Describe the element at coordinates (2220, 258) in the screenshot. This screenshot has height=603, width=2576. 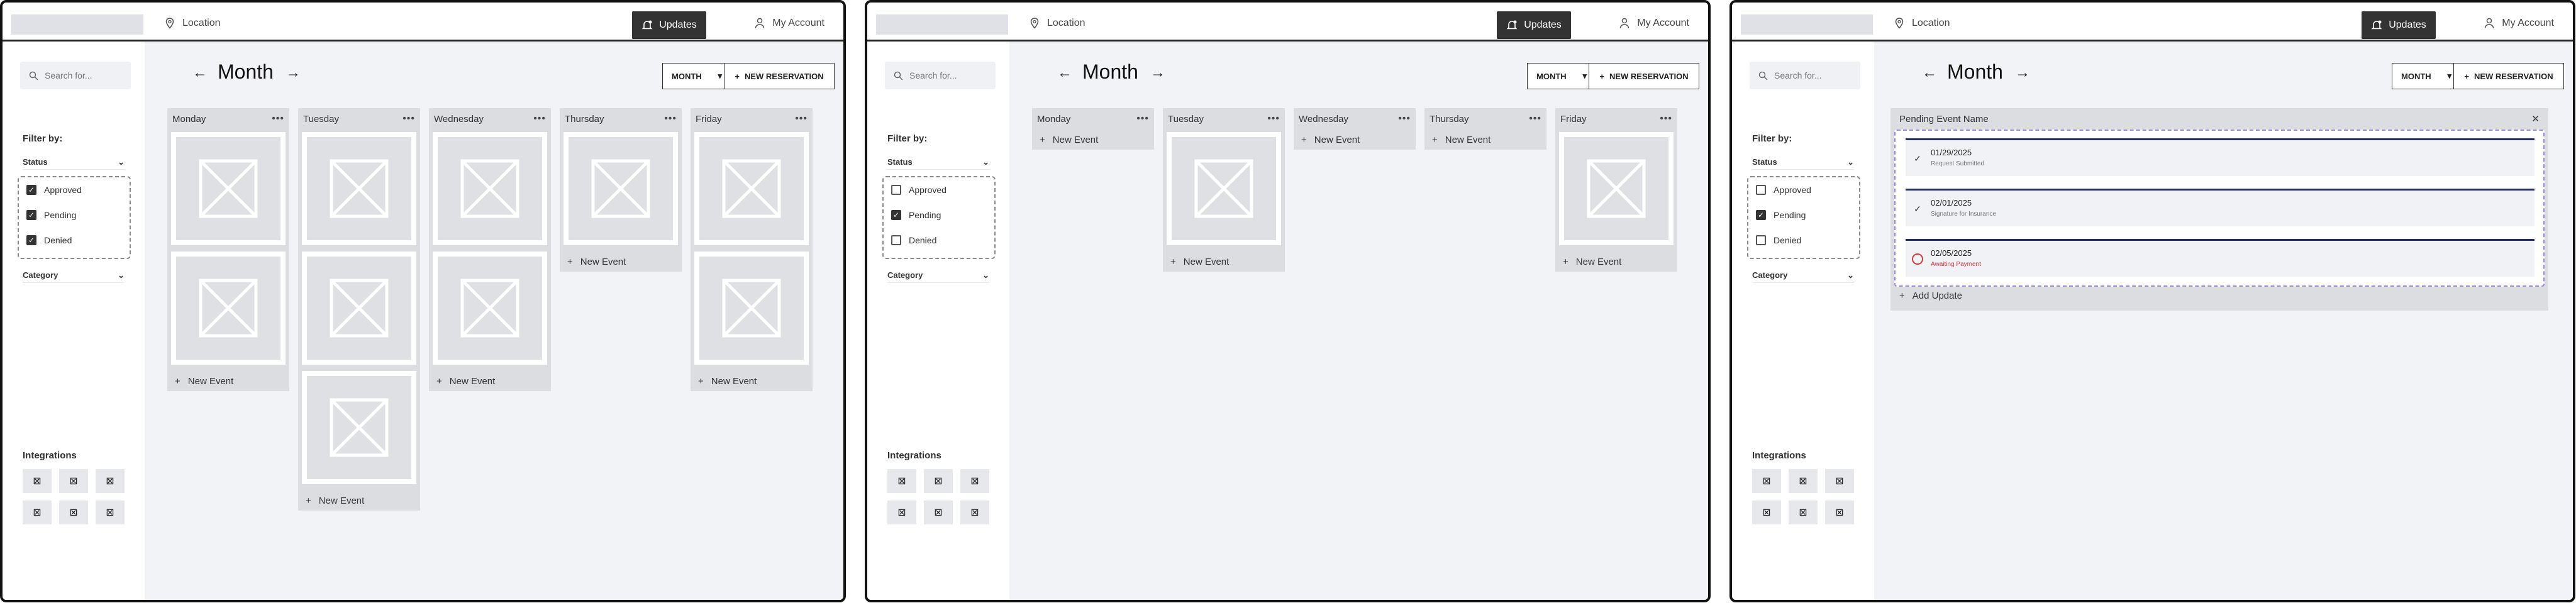
I see `update-item: 02/05/2025 Awaiting Payment` at that location.